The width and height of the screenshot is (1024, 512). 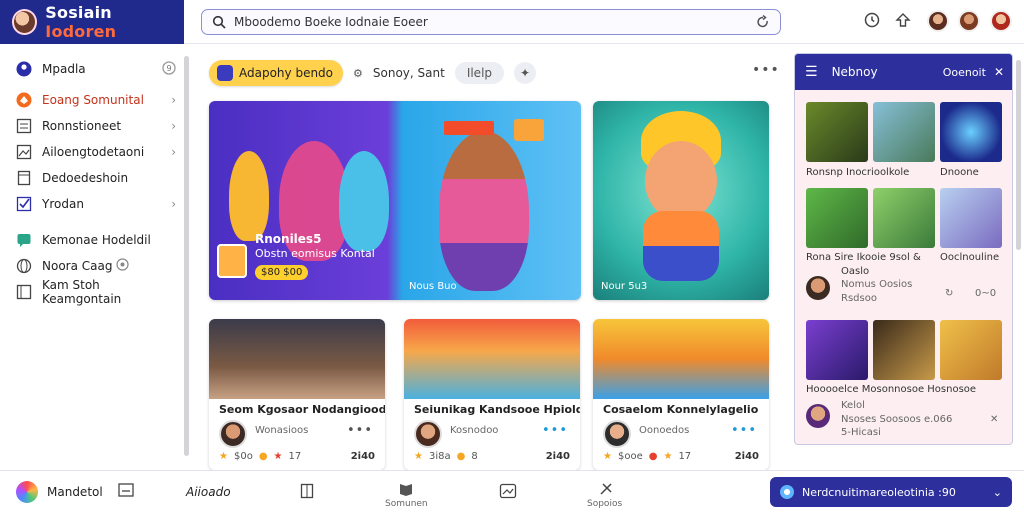 What do you see at coordinates (24, 292) in the screenshot?
I see `library-icon` at bounding box center [24, 292].